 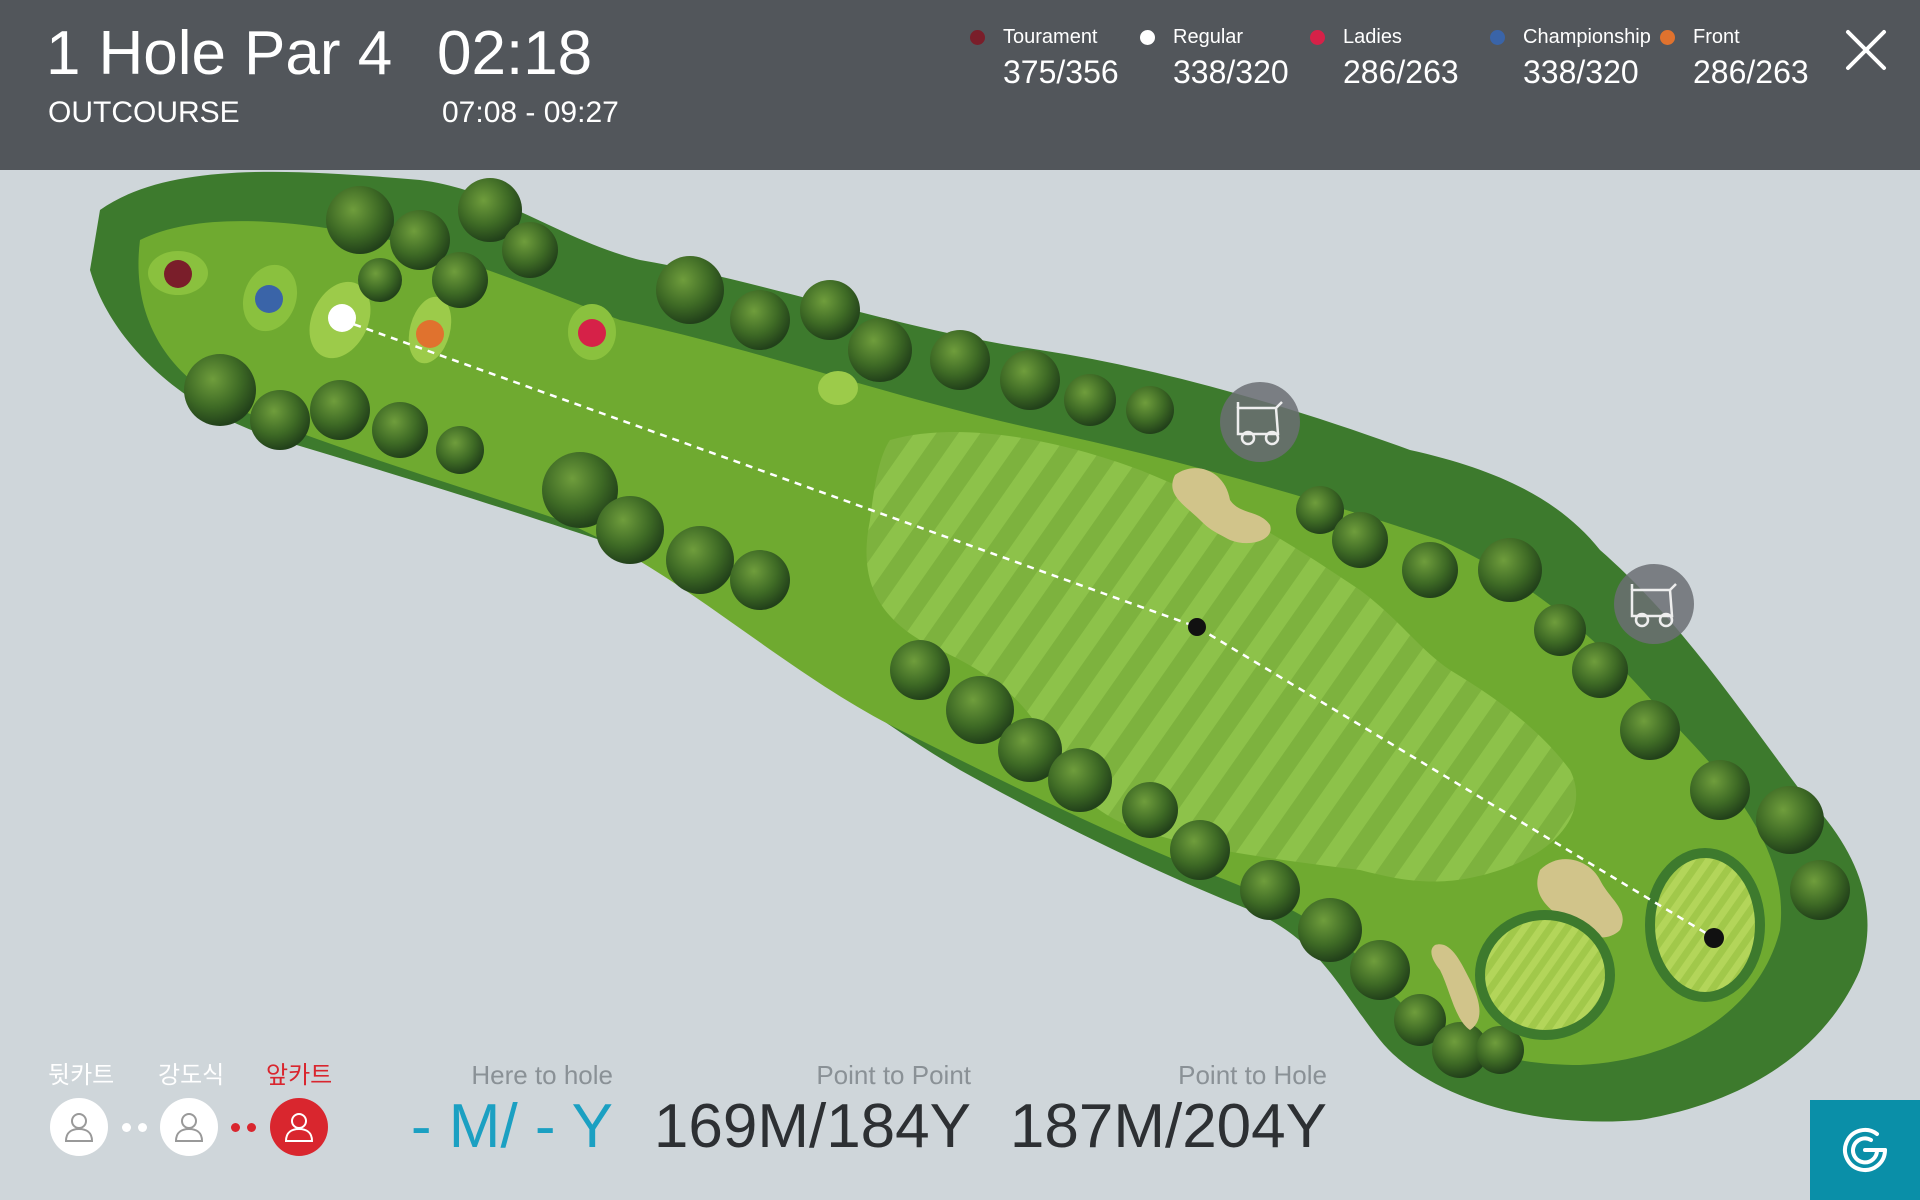 I want to click on tee-marker-championship, so click(x=269, y=299).